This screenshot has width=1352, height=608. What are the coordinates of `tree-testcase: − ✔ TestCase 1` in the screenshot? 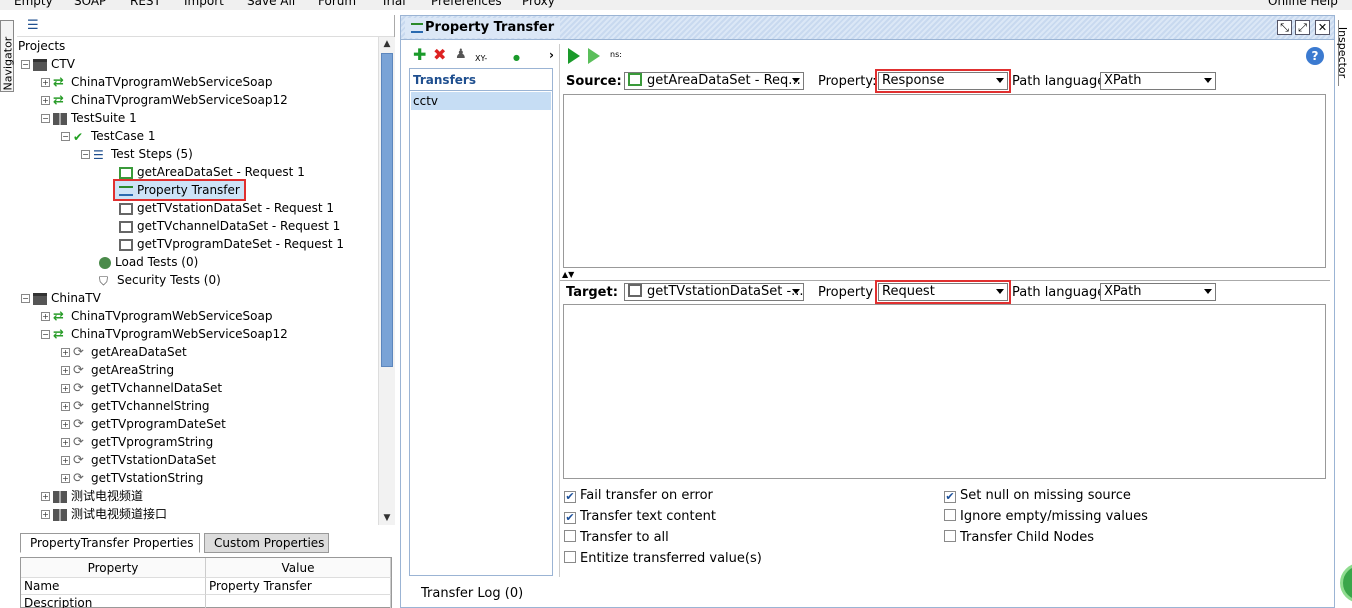 It's located at (108, 136).